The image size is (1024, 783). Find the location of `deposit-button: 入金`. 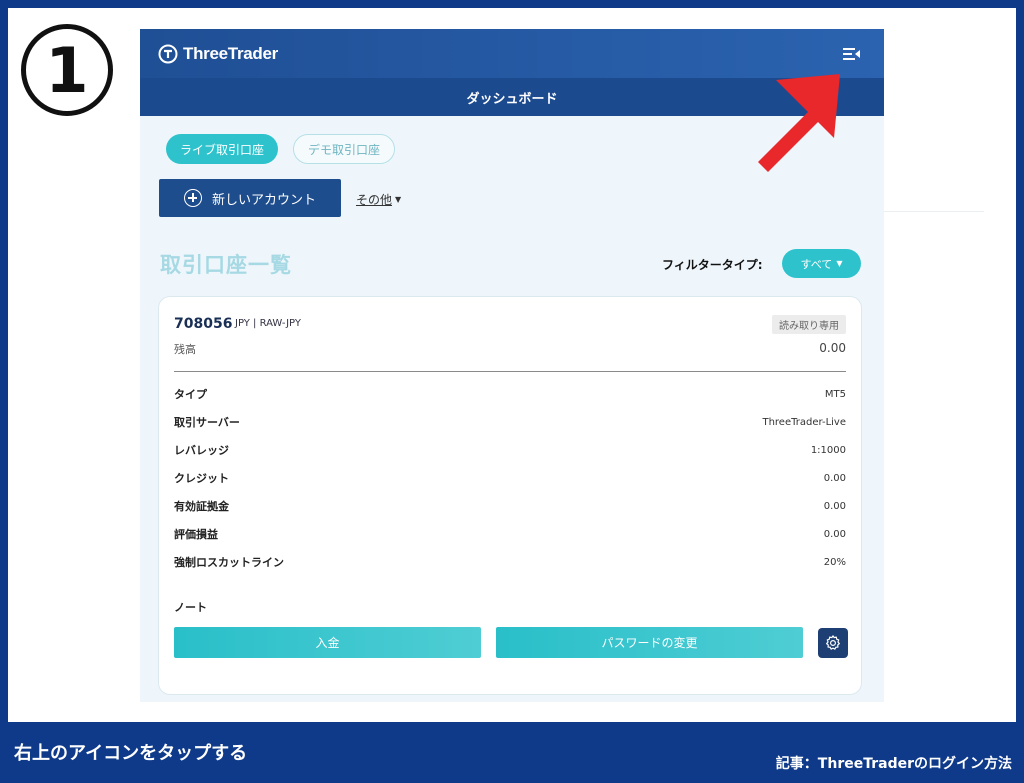

deposit-button: 入金 is located at coordinates (327, 642).